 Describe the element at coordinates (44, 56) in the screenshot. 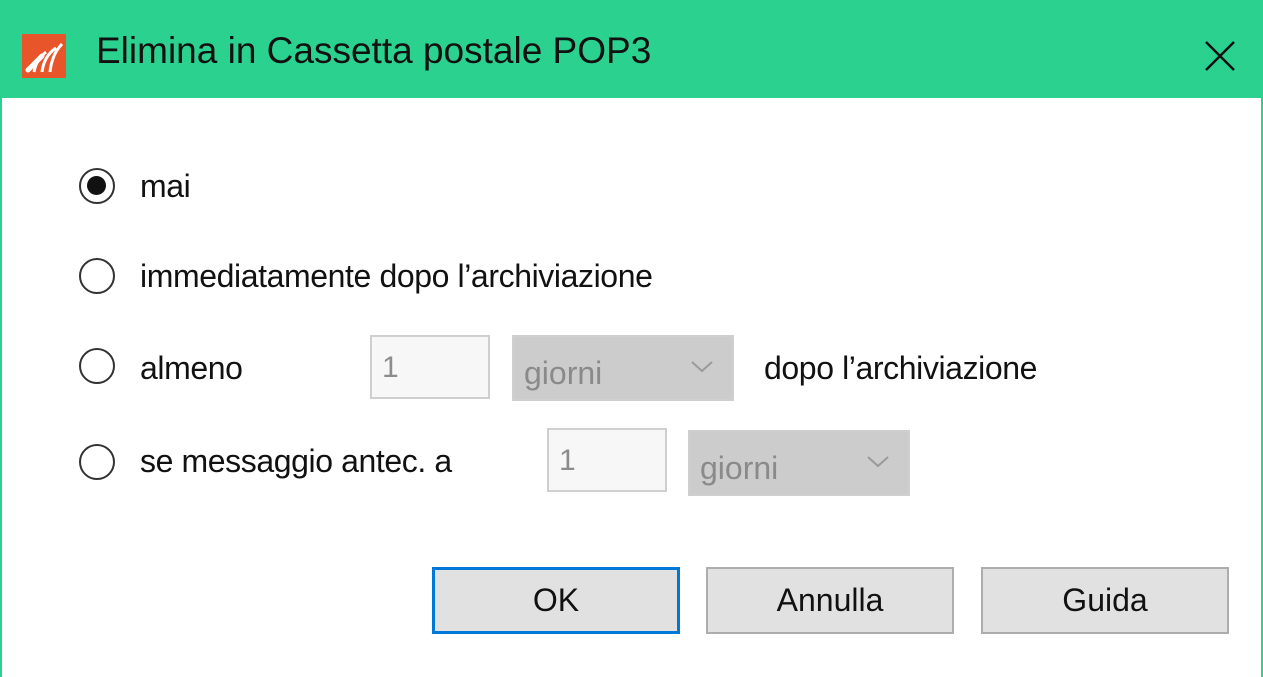

I see `mailstore-logo-icon` at that location.